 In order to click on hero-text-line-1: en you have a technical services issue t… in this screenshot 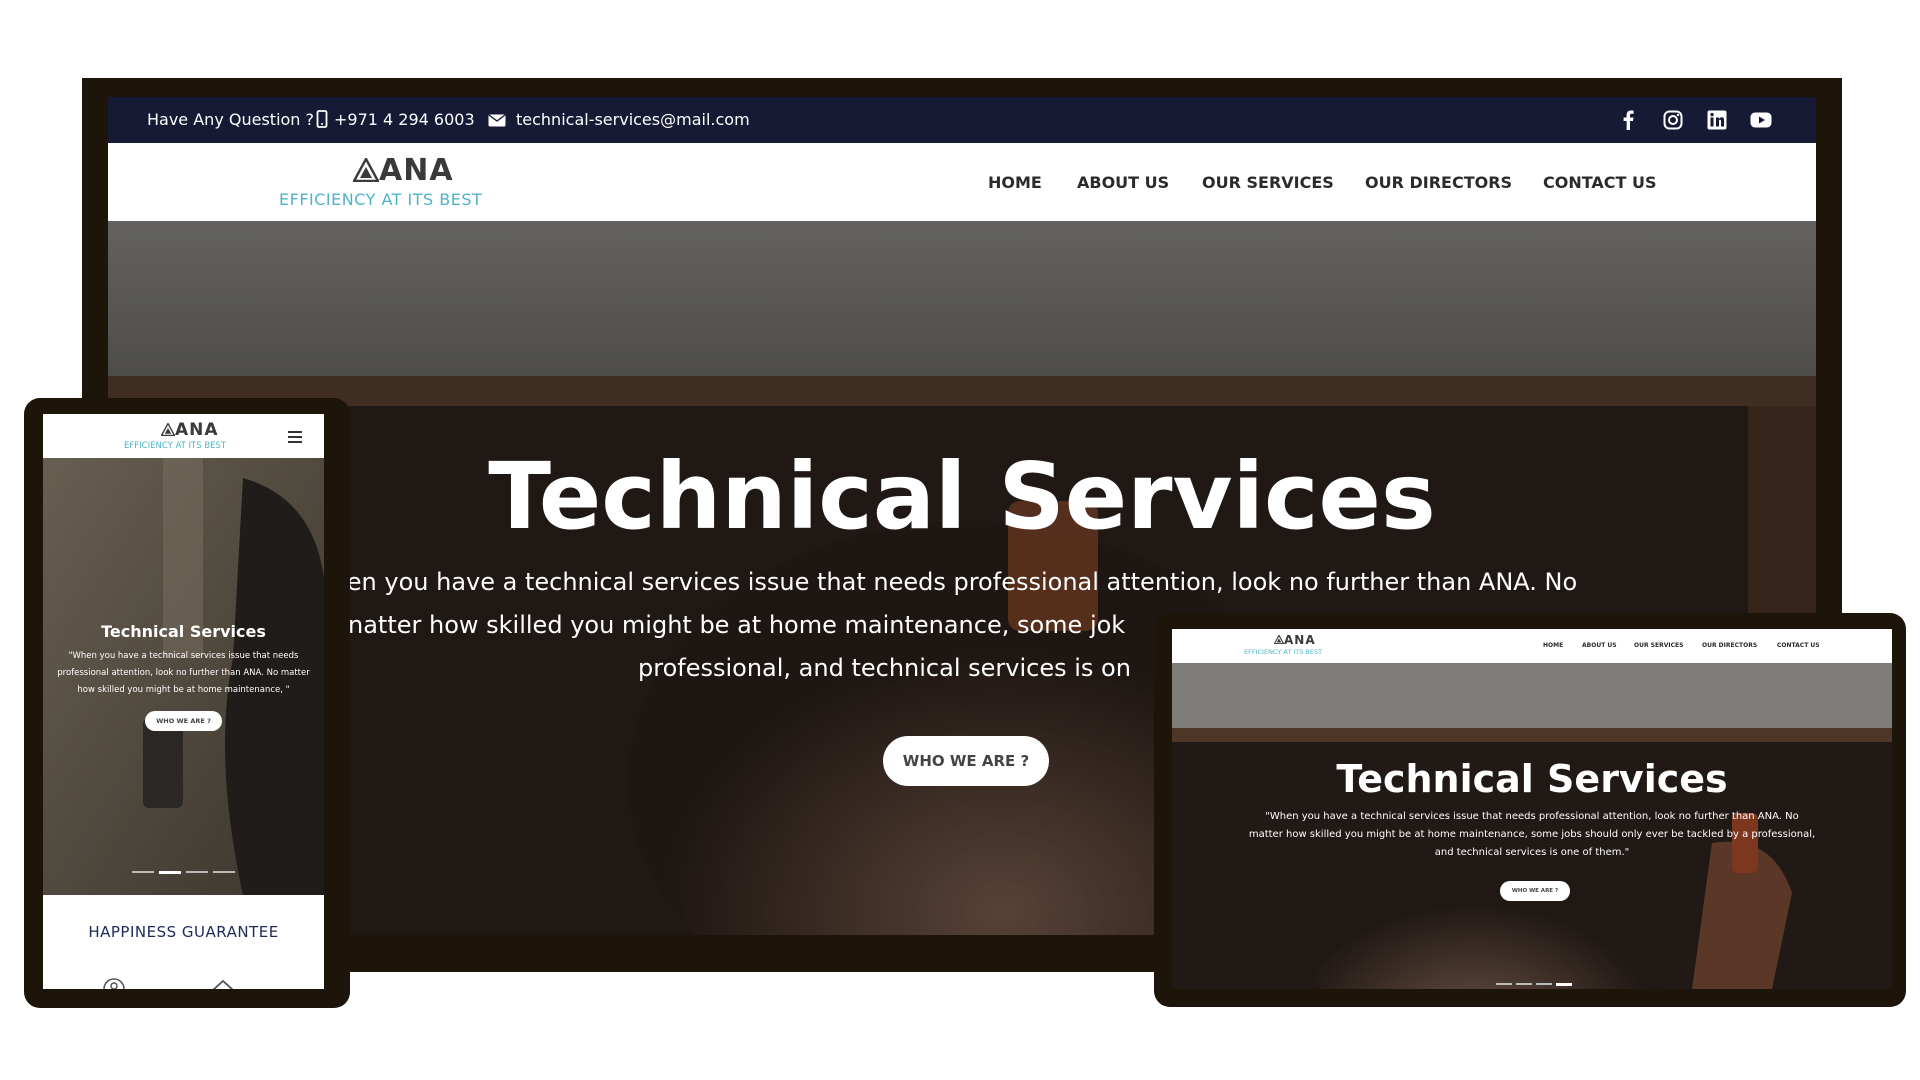, I will do `click(962, 582)`.